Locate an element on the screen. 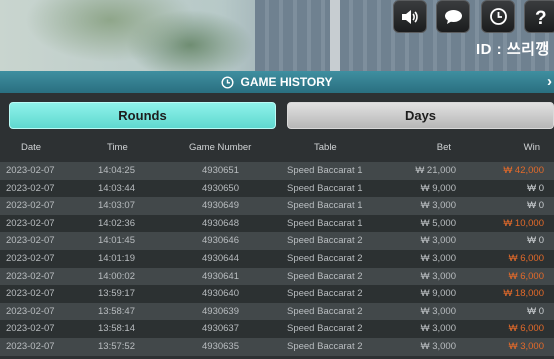  cell-game-number: 4930635 is located at coordinates (220, 346).